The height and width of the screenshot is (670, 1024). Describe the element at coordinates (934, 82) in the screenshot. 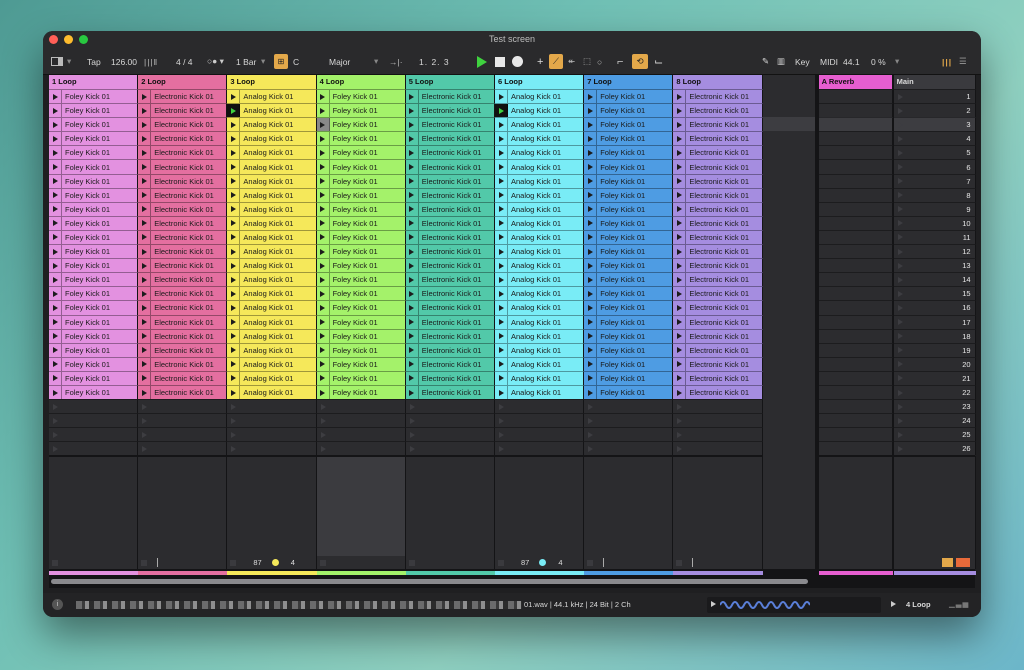

I see `track-header: Main` at that location.